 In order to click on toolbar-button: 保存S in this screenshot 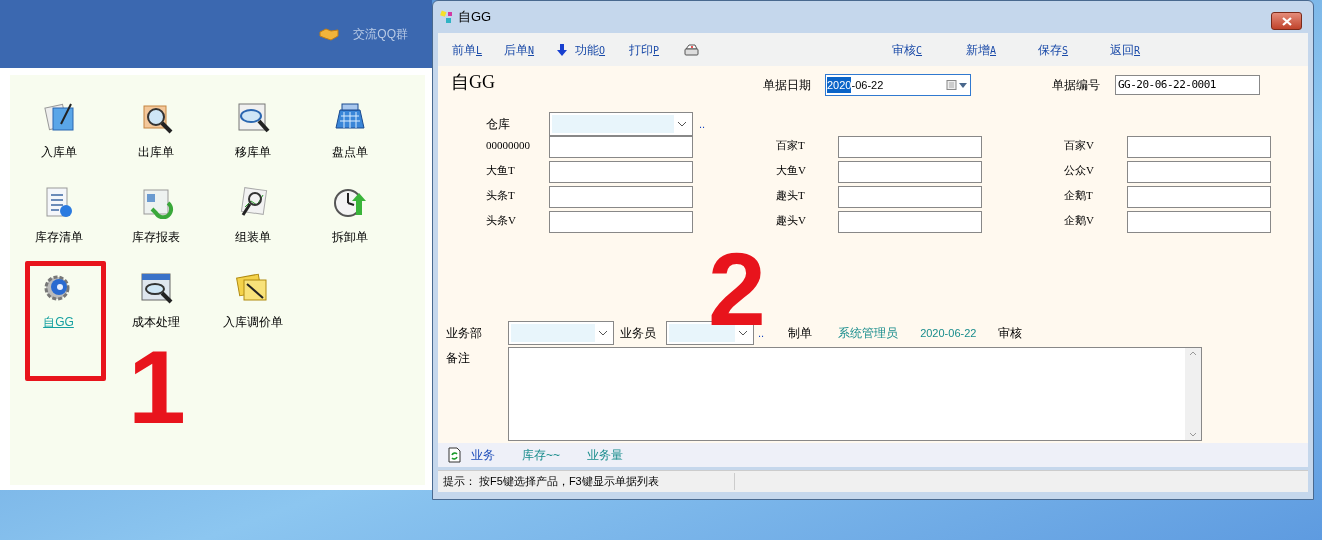, I will do `click(1053, 49)`.